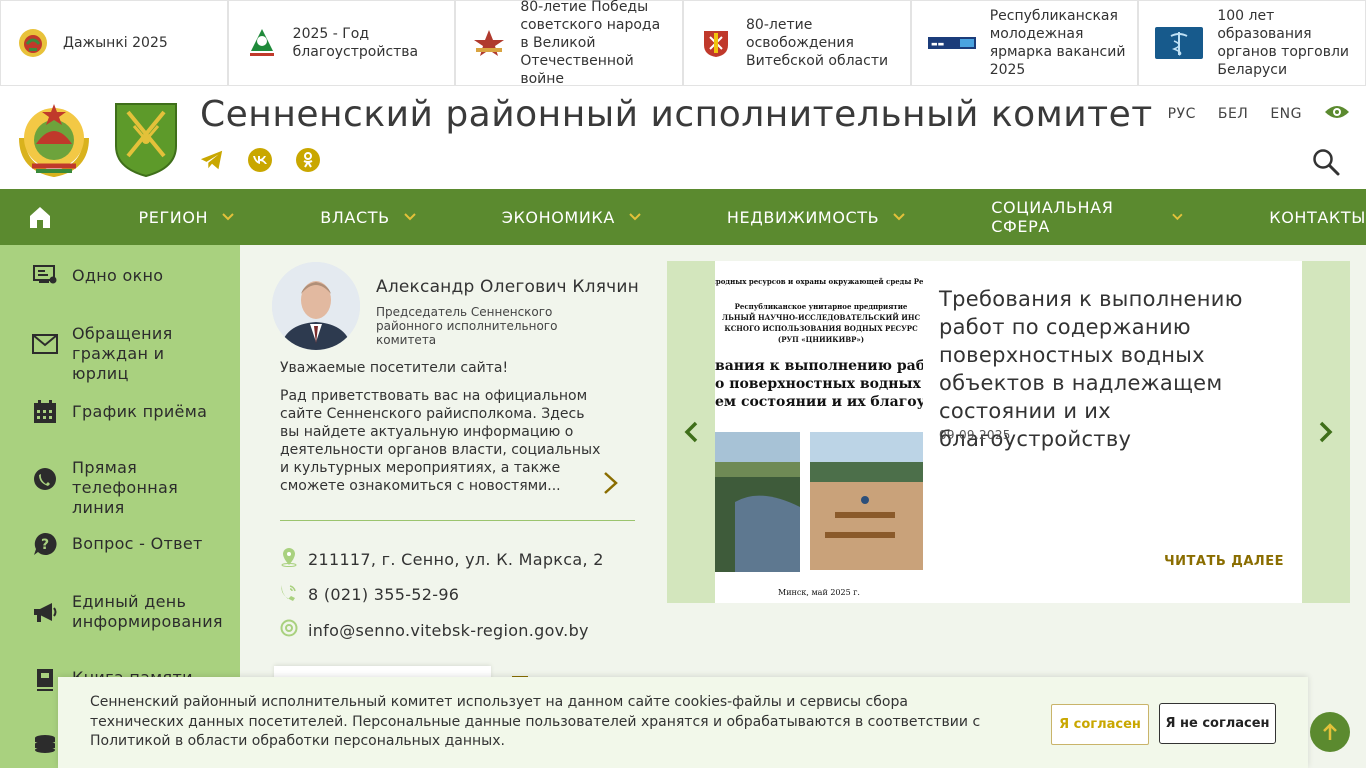 The height and width of the screenshot is (768, 1366). Describe the element at coordinates (1182, 114) in the screenshot. I see `lang-rus: РУС` at that location.